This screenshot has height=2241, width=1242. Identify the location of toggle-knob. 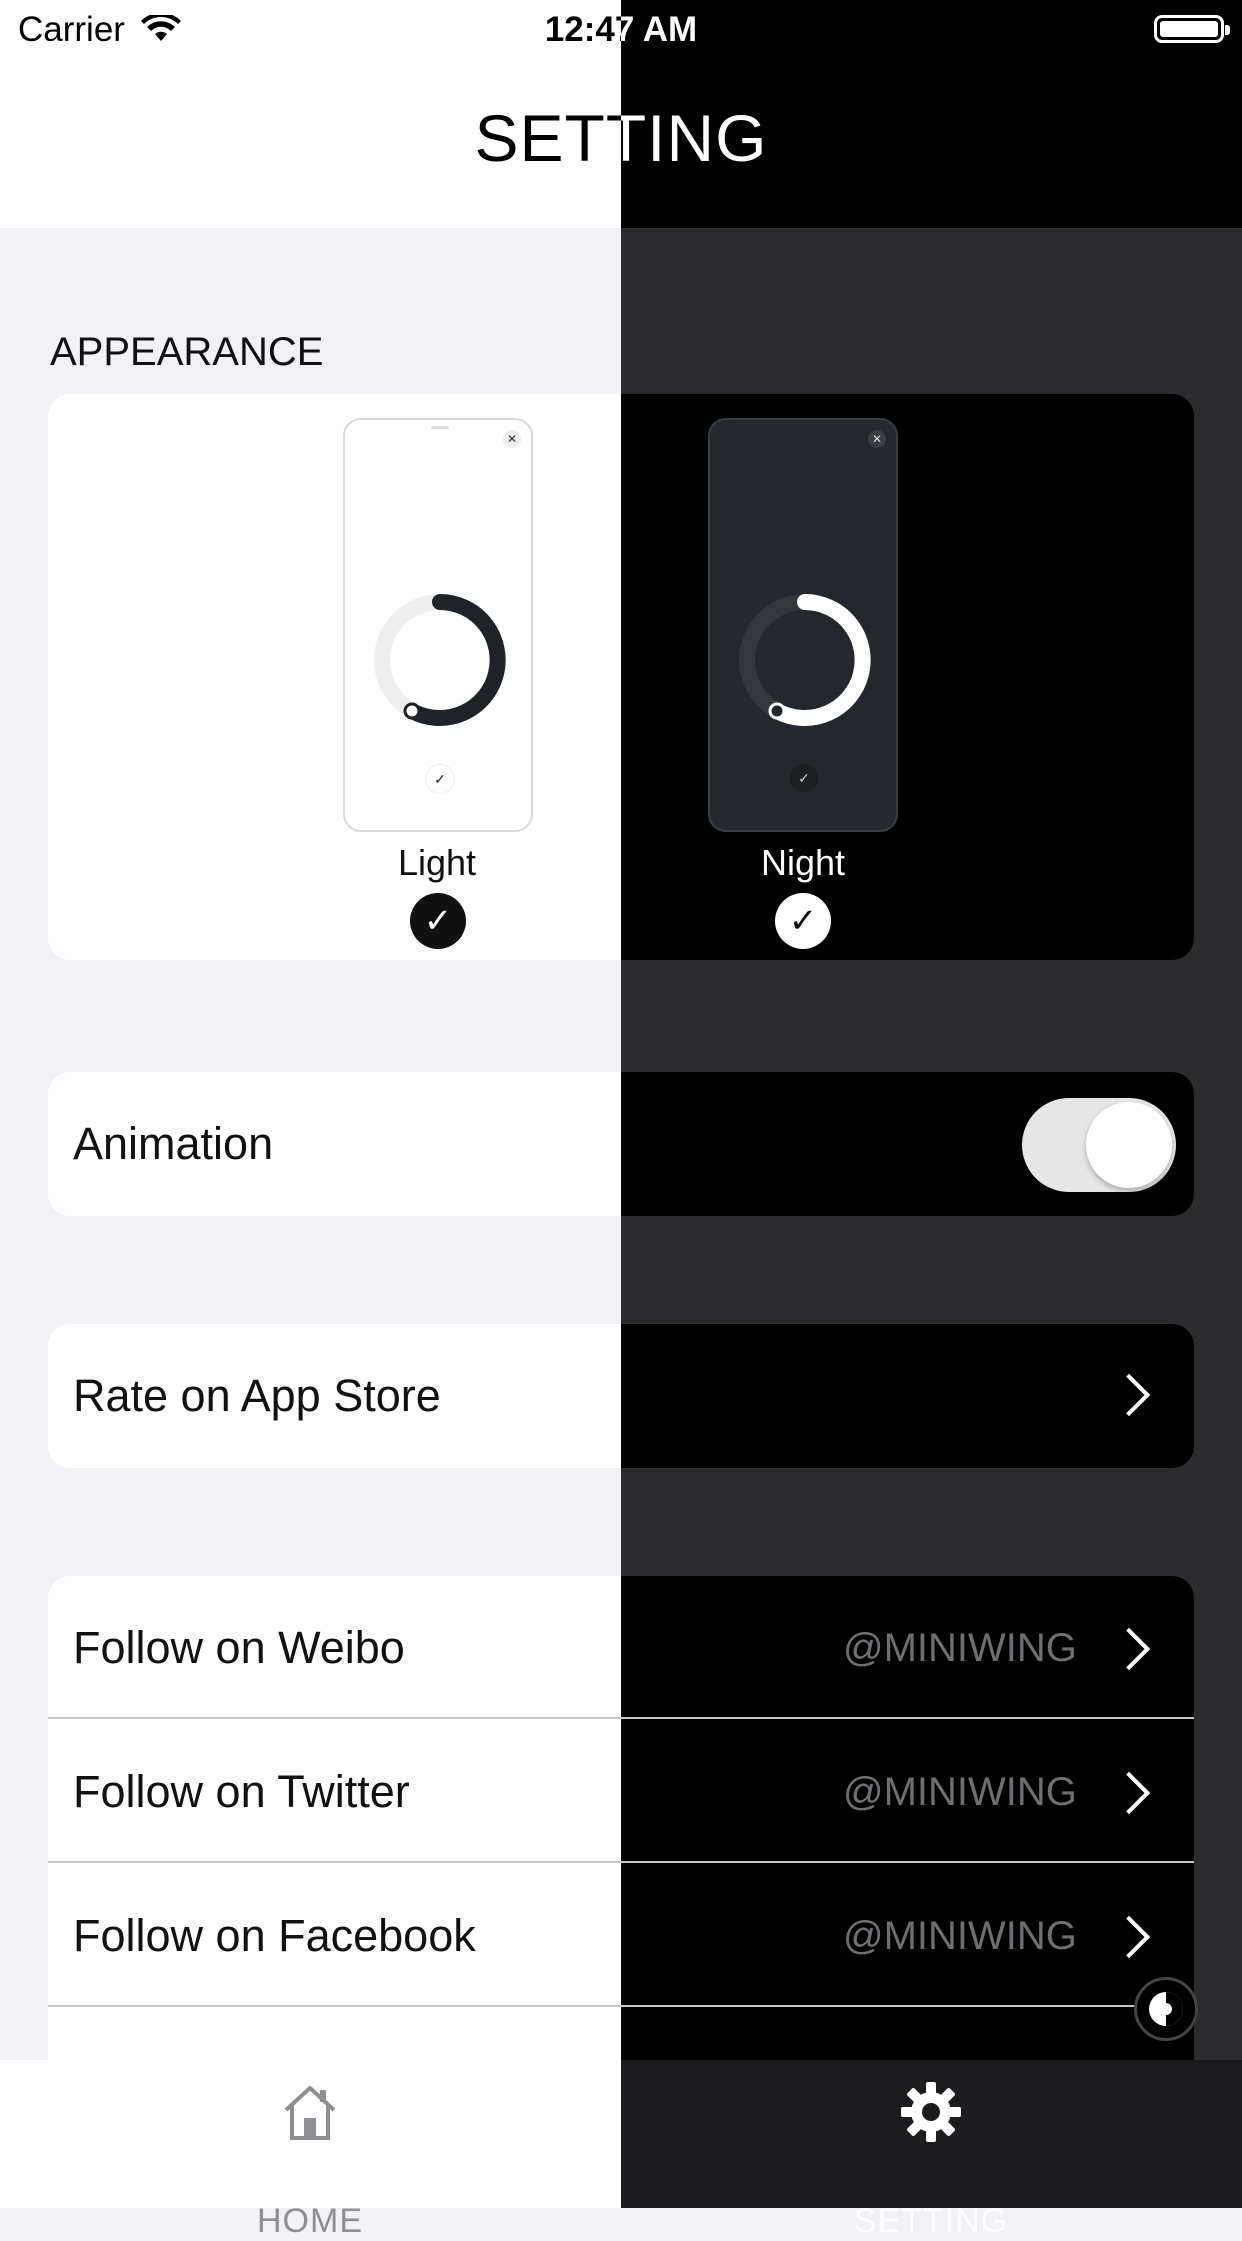
(1129, 1145).